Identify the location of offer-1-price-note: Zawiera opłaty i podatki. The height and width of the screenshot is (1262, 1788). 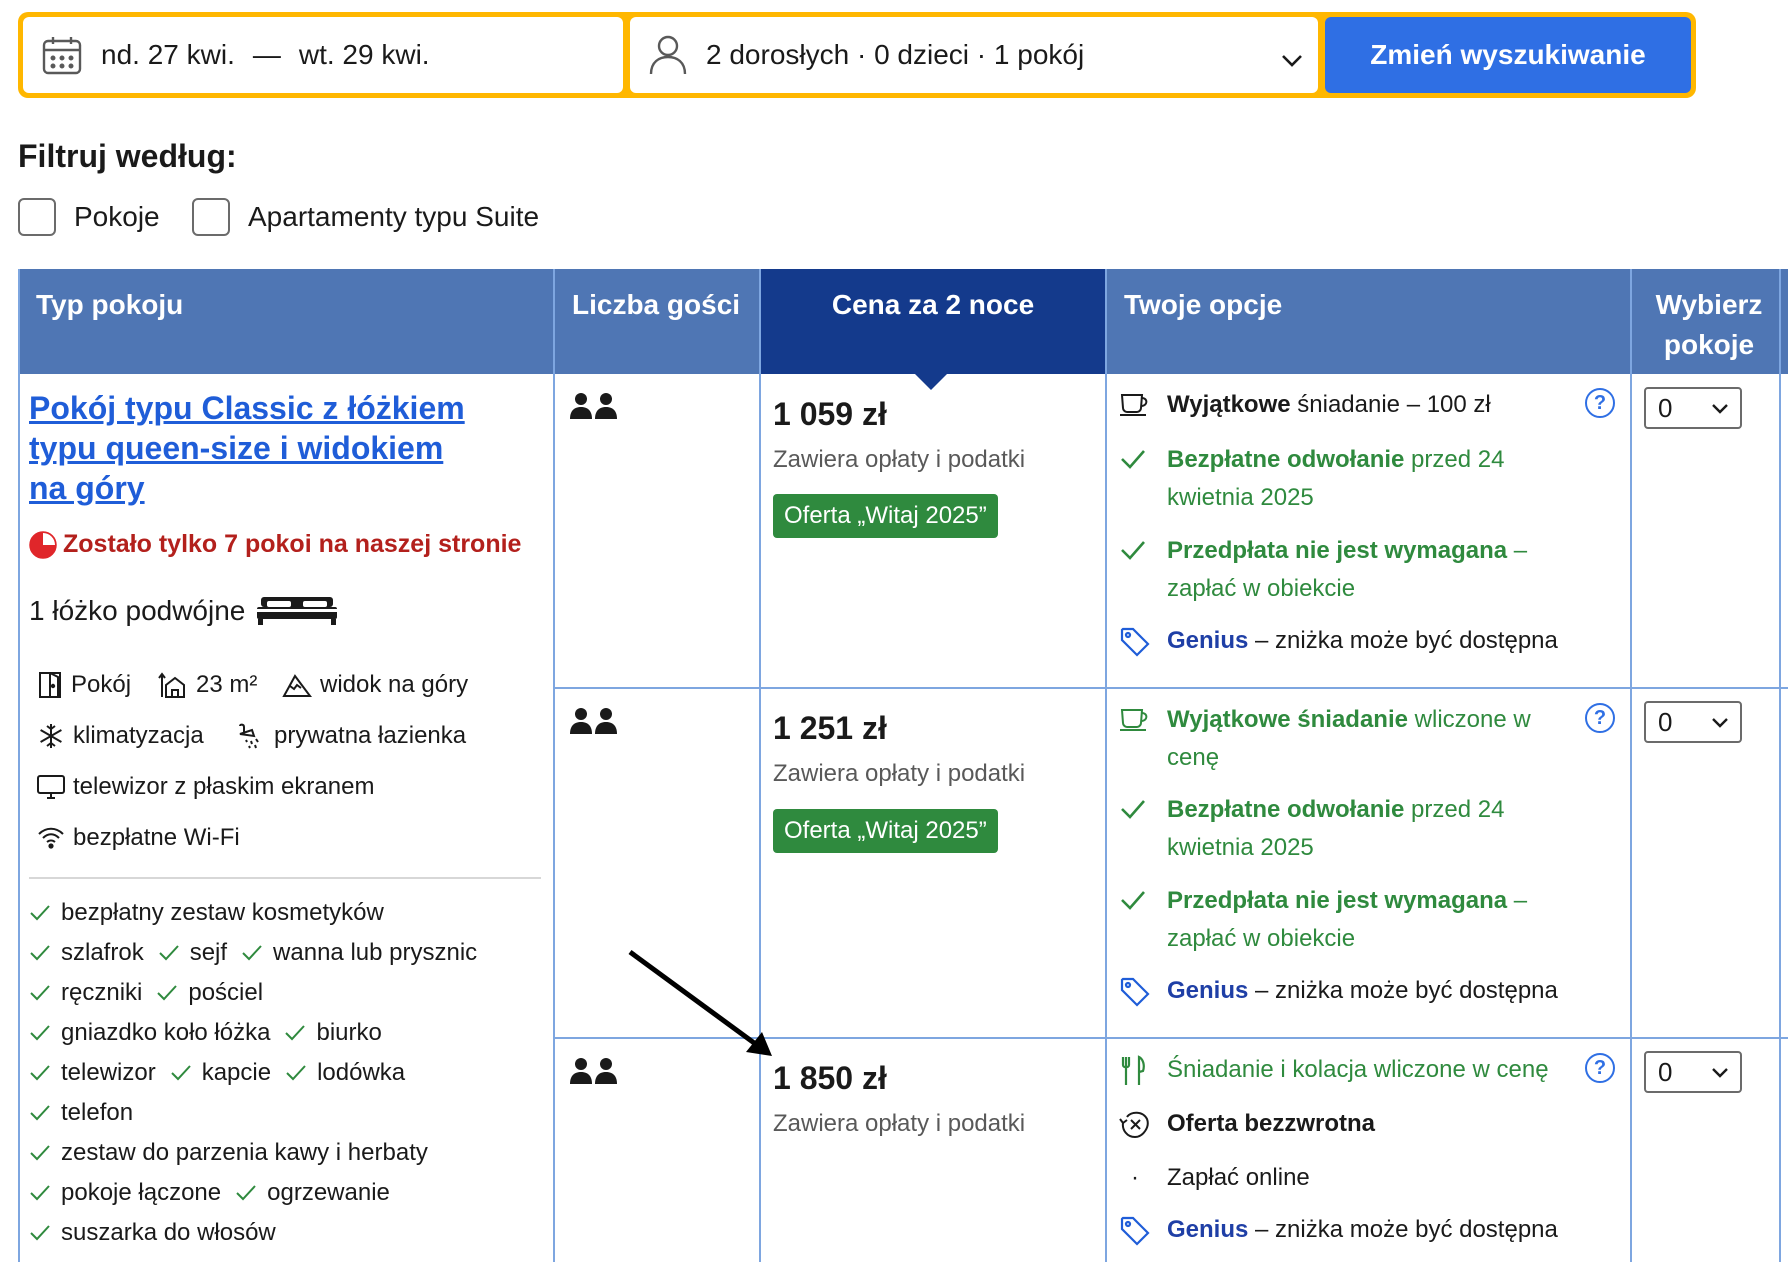
(899, 459).